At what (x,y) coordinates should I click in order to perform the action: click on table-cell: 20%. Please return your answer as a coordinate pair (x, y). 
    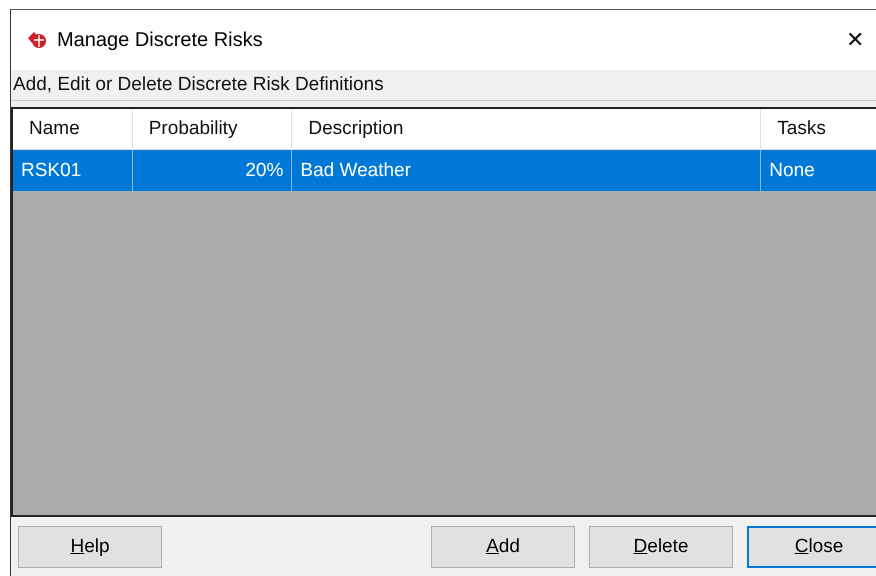
    Looking at the image, I should click on (264, 171).